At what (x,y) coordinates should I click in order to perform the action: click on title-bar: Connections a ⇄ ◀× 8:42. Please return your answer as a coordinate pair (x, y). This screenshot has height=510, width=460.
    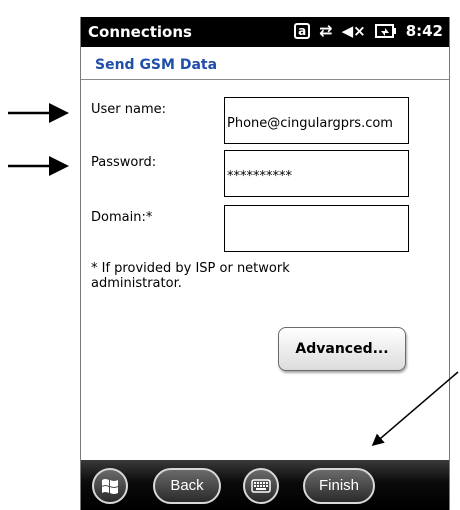
    Looking at the image, I should click on (265, 32).